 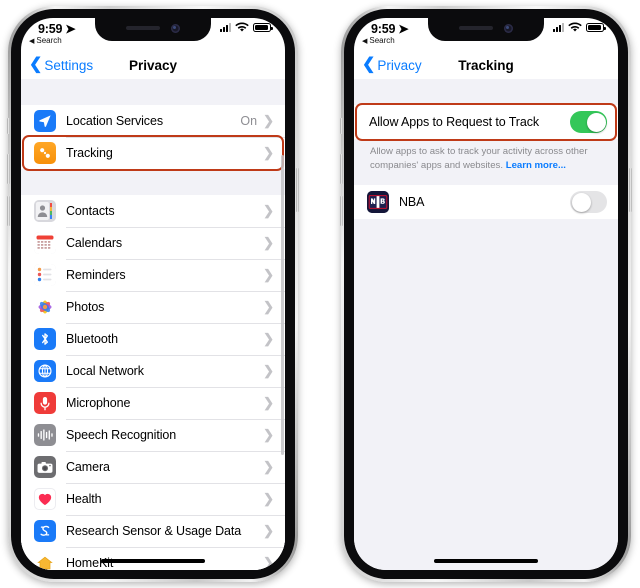 I want to click on row-label-tracking: Tracking, so click(x=89, y=153).